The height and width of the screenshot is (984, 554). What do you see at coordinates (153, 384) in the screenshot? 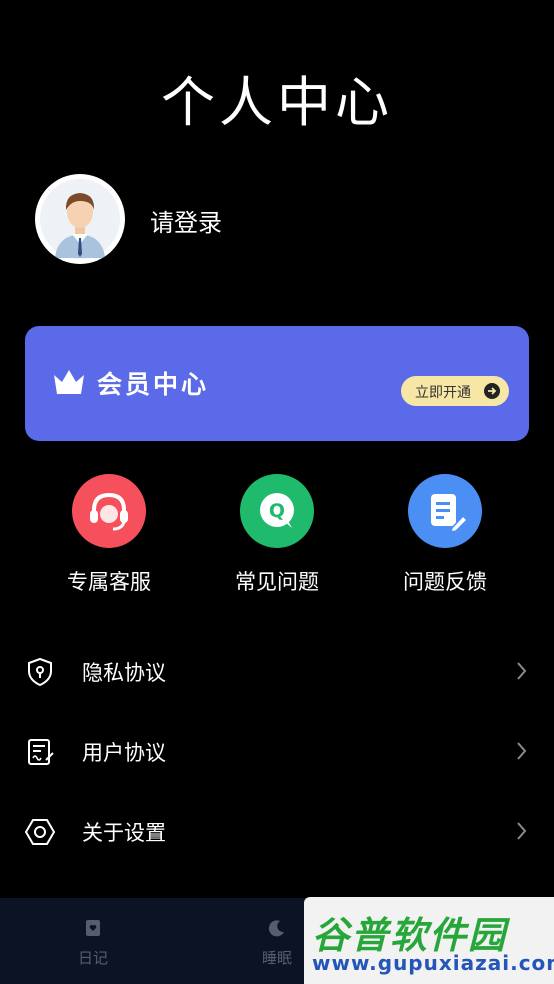
I see `vip-title: 会员中心` at bounding box center [153, 384].